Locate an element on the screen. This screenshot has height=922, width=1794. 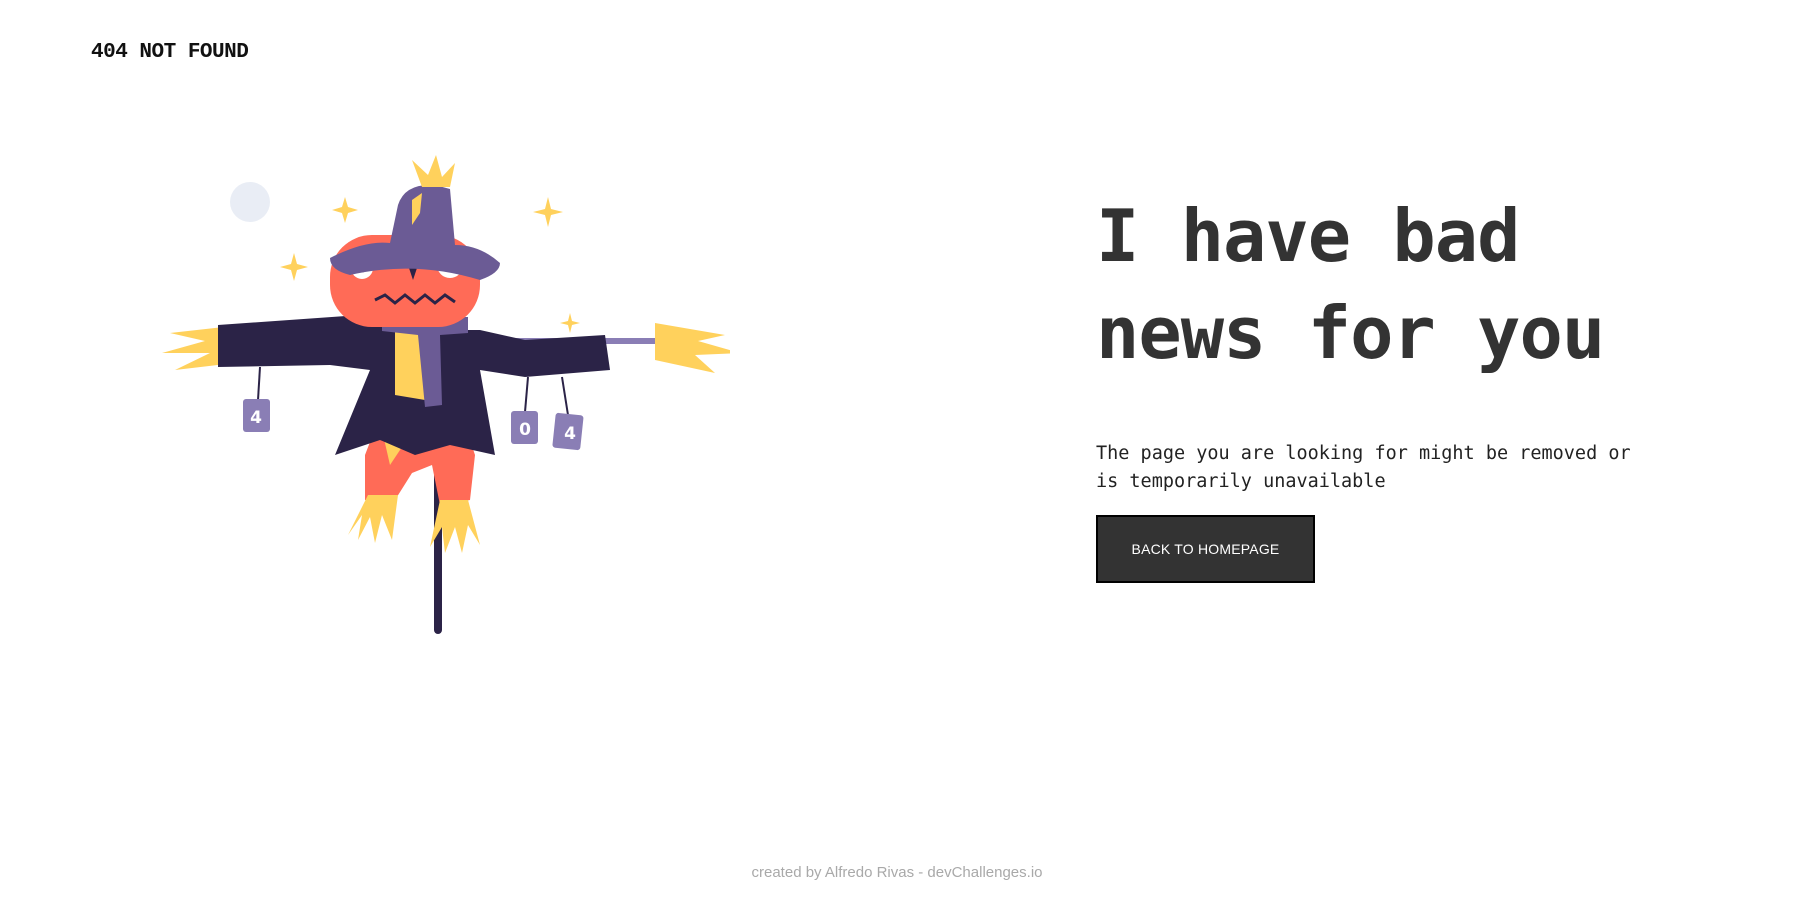
headline-line-1: I have bad is located at coordinates (1308, 236).